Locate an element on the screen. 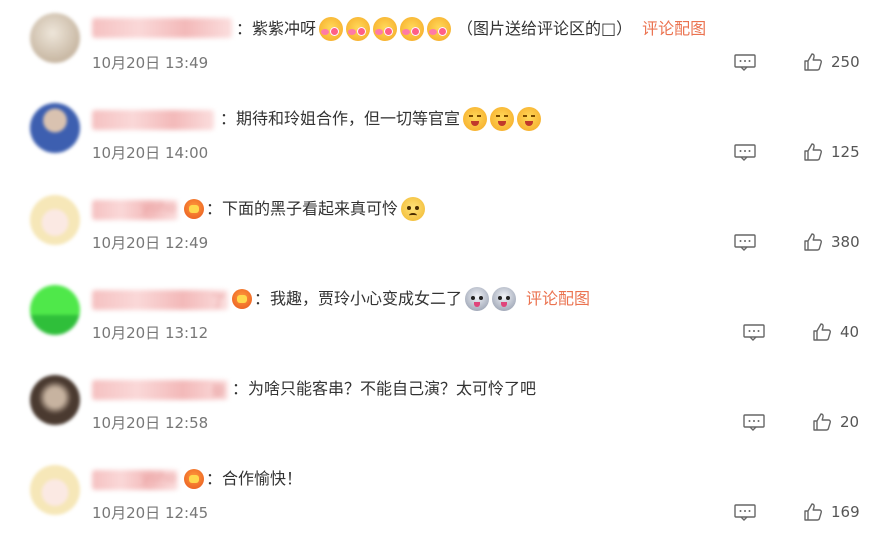 The width and height of the screenshot is (892, 540). comment-date: 10月20日 12:58 is located at coordinates (150, 423).